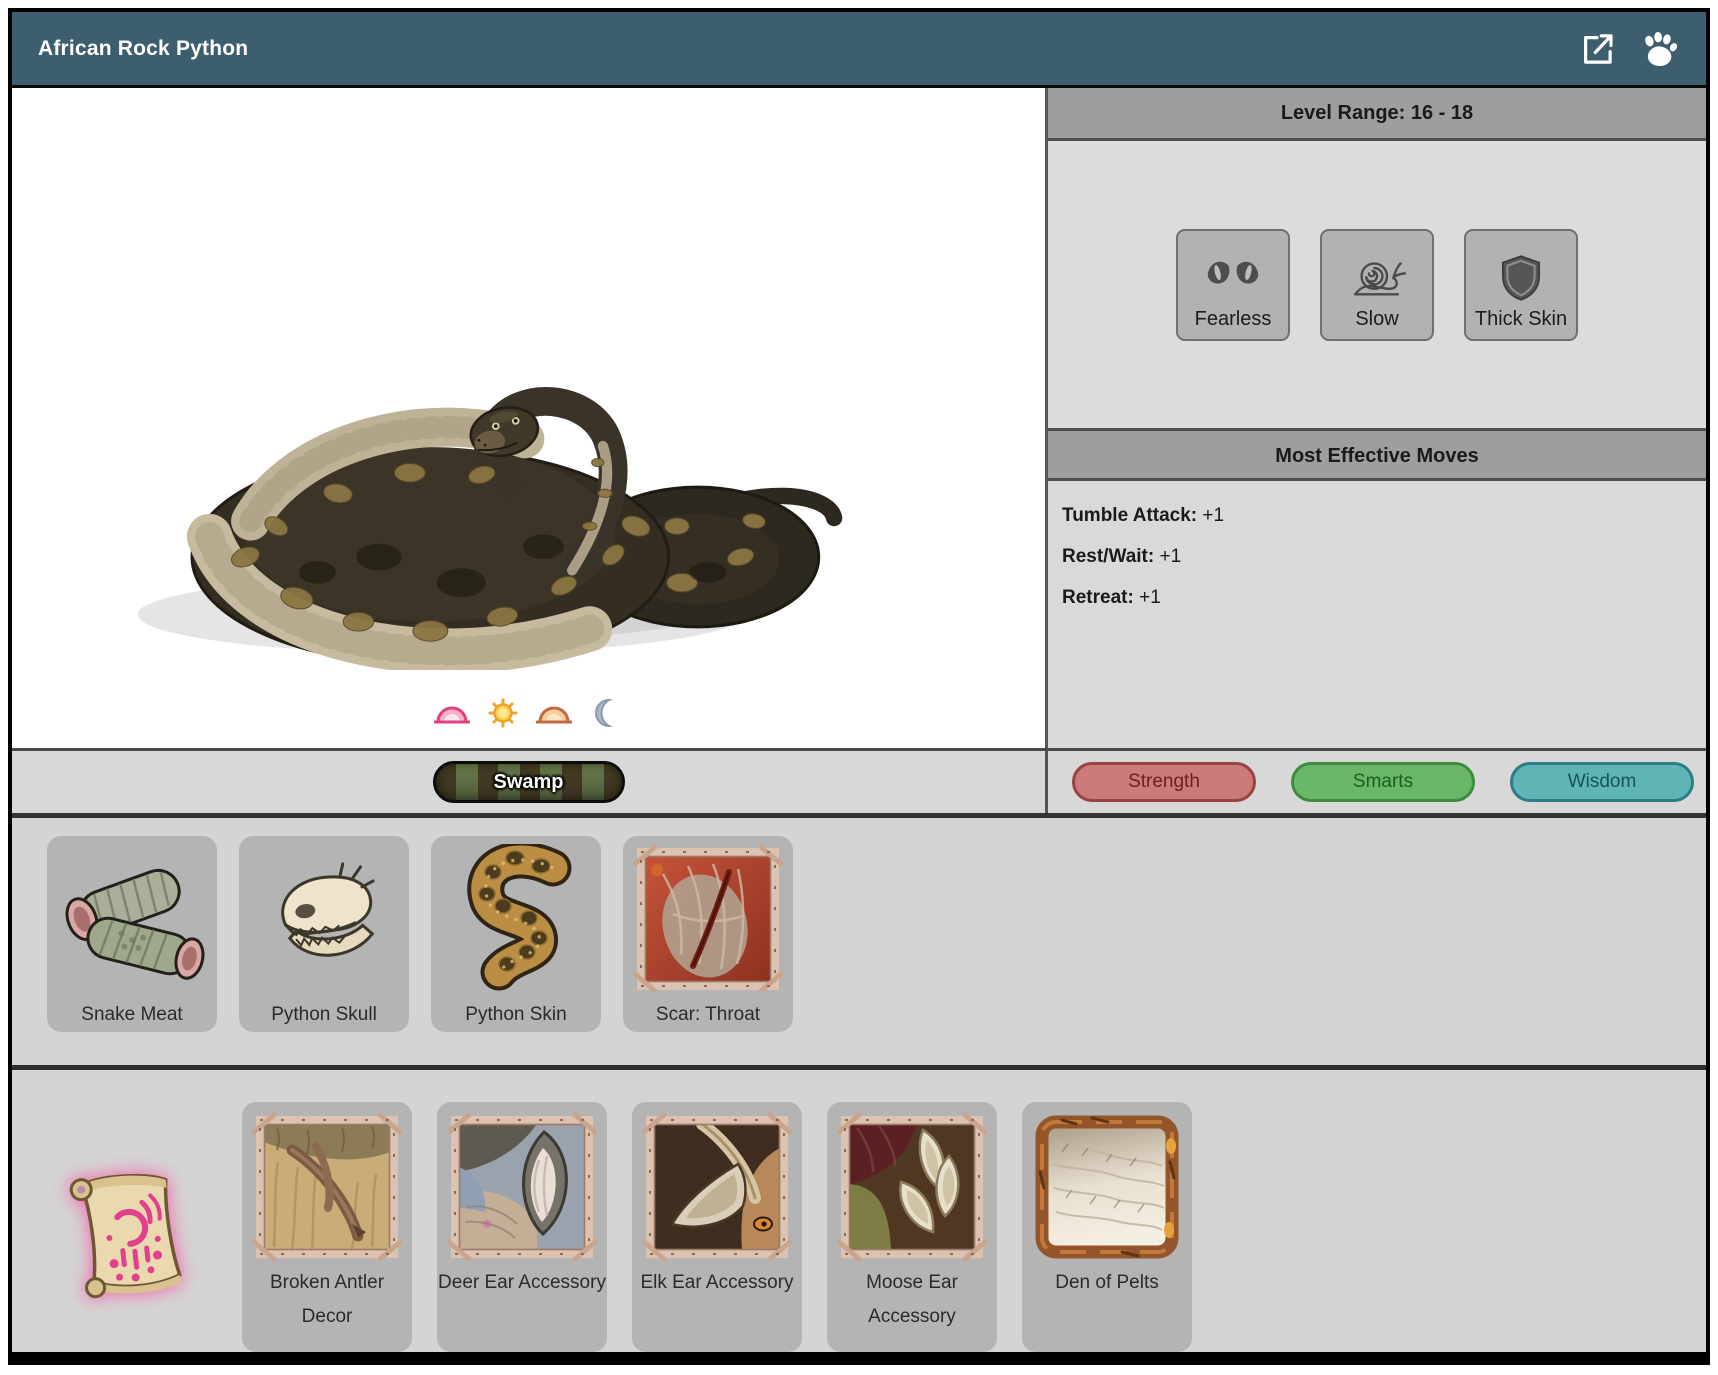 Image resolution: width=1718 pixels, height=1375 pixels. Describe the element at coordinates (604, 713) in the screenshot. I see `night-icon` at that location.